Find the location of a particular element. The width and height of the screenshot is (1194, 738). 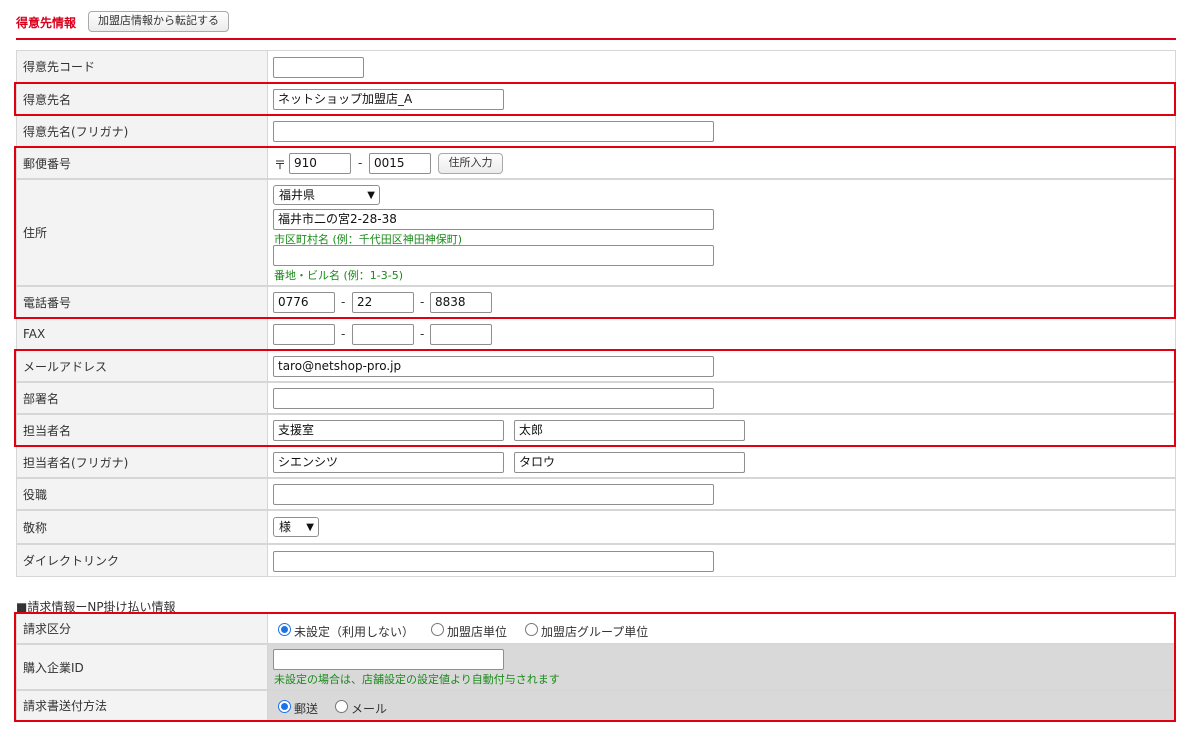

row-fax: FAX - - is located at coordinates (596, 334).